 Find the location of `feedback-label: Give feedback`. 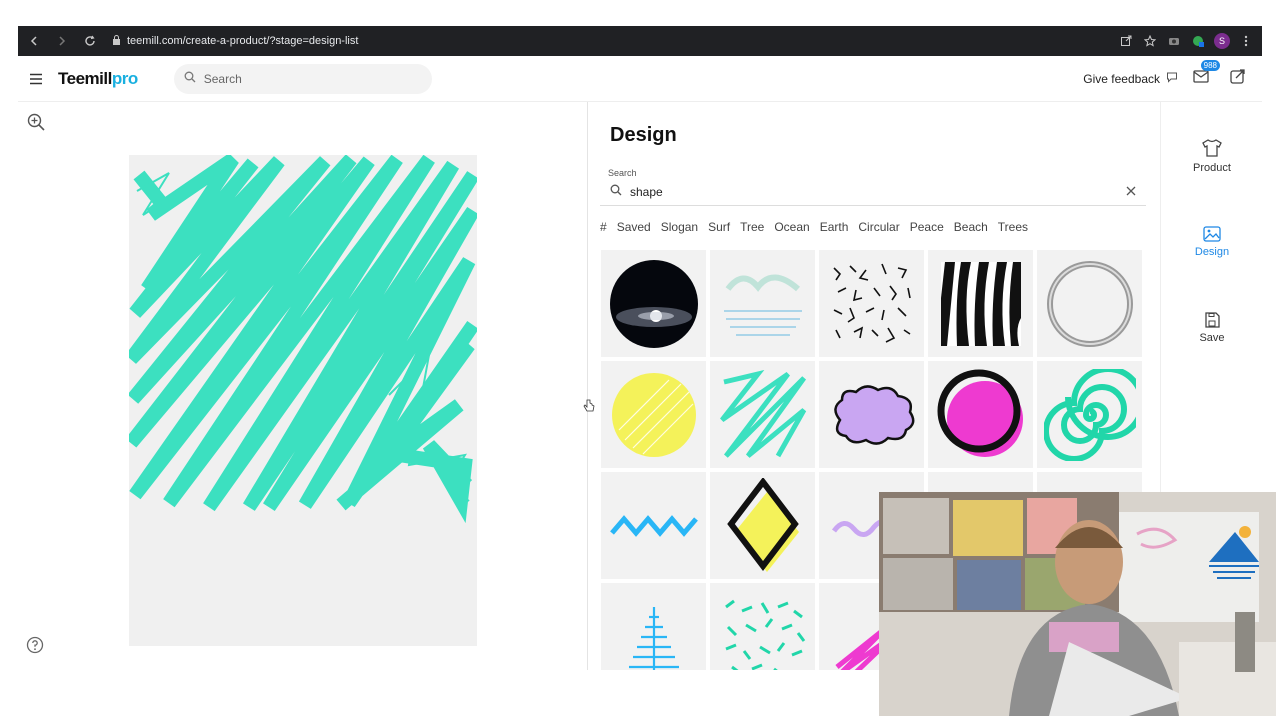

feedback-label: Give feedback is located at coordinates (1121, 78).